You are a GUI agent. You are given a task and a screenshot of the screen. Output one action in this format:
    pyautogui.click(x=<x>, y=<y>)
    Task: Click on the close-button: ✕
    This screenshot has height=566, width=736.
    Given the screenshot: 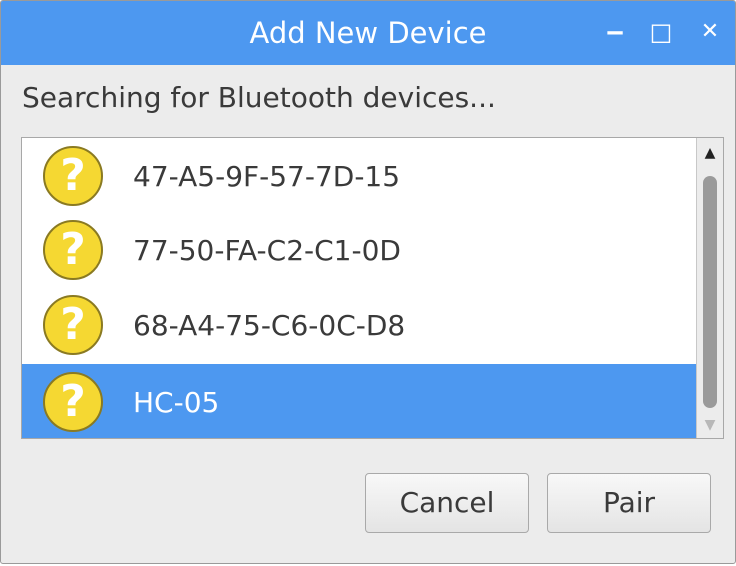 What is the action you would take?
    pyautogui.click(x=710, y=32)
    